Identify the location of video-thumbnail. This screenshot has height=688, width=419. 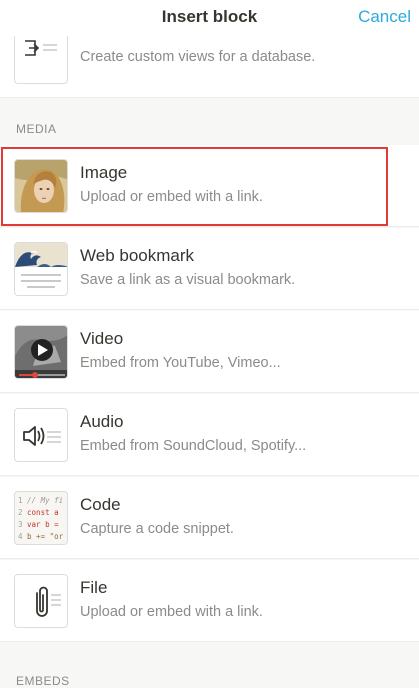
(41, 352).